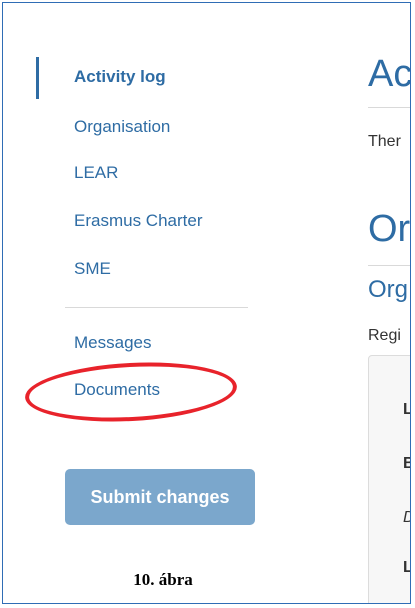  I want to click on section-rule, so click(389, 265).